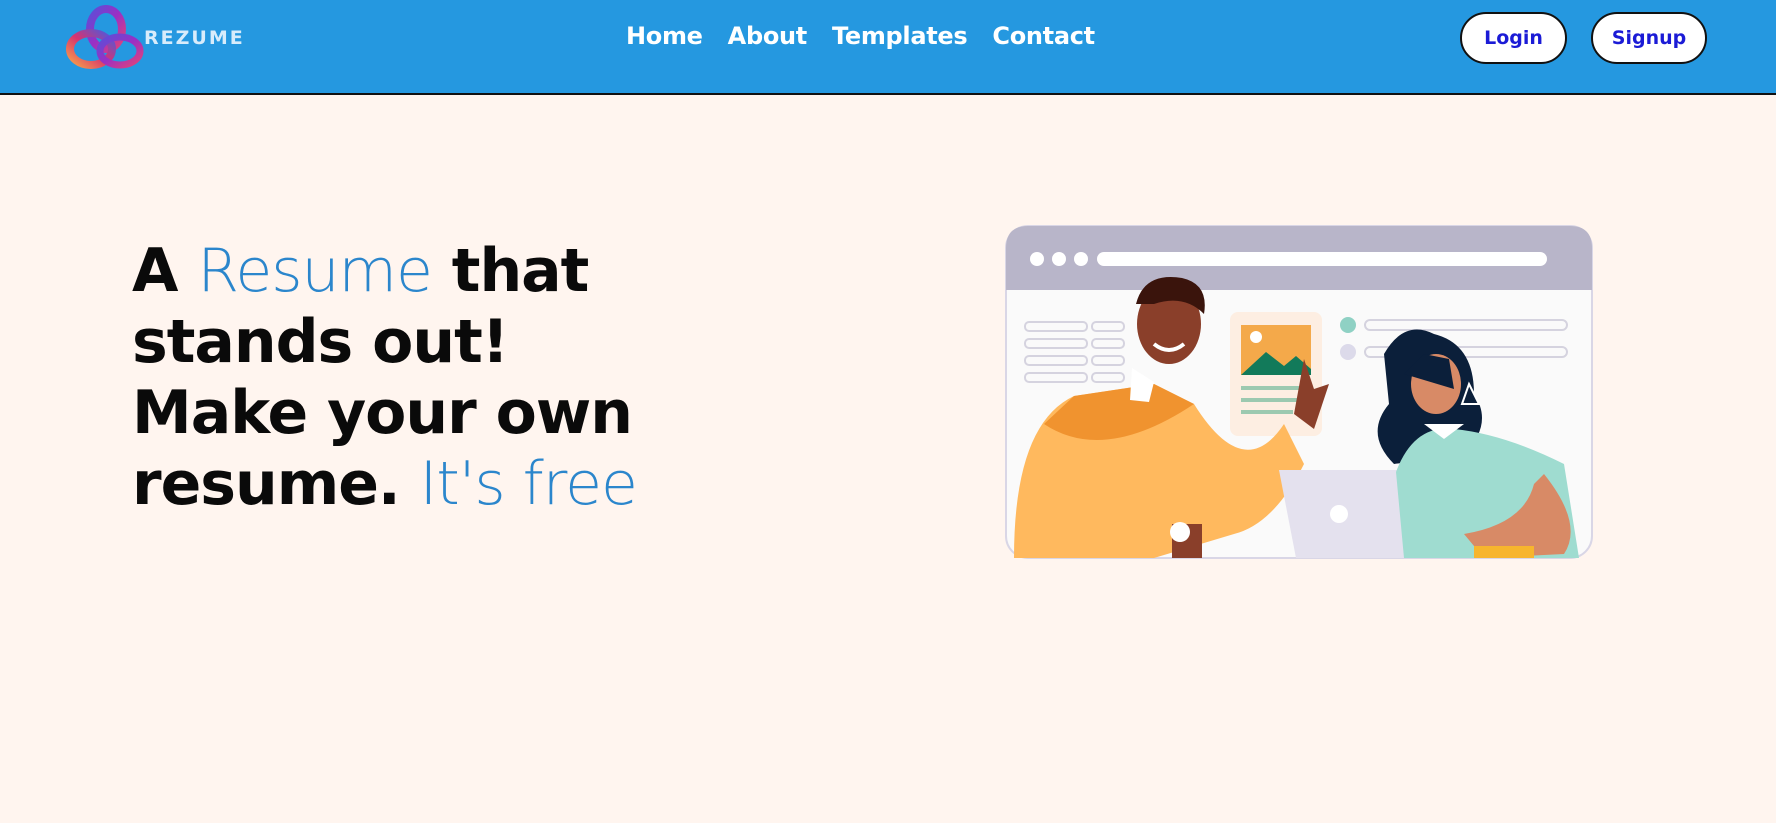 Image resolution: width=1776 pixels, height=823 pixels. What do you see at coordinates (105, 37) in the screenshot?
I see `interlocked-rings-logo-icon` at bounding box center [105, 37].